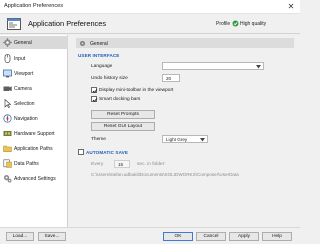 The height and width of the screenshot is (244, 320). I want to click on sidebar-item-label: Data Paths, so click(26, 164).